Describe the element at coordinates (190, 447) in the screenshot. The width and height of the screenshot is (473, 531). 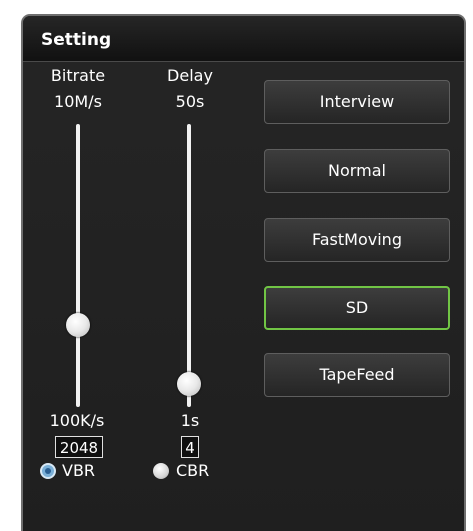
I see `delay-value-box: 4` at that location.